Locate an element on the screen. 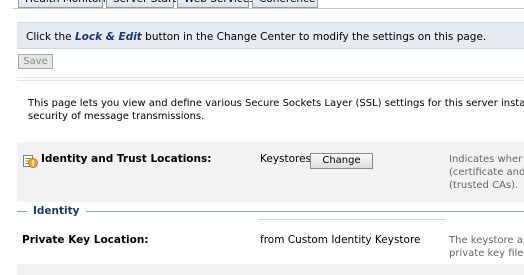  row-divider is located at coordinates (352, 219).